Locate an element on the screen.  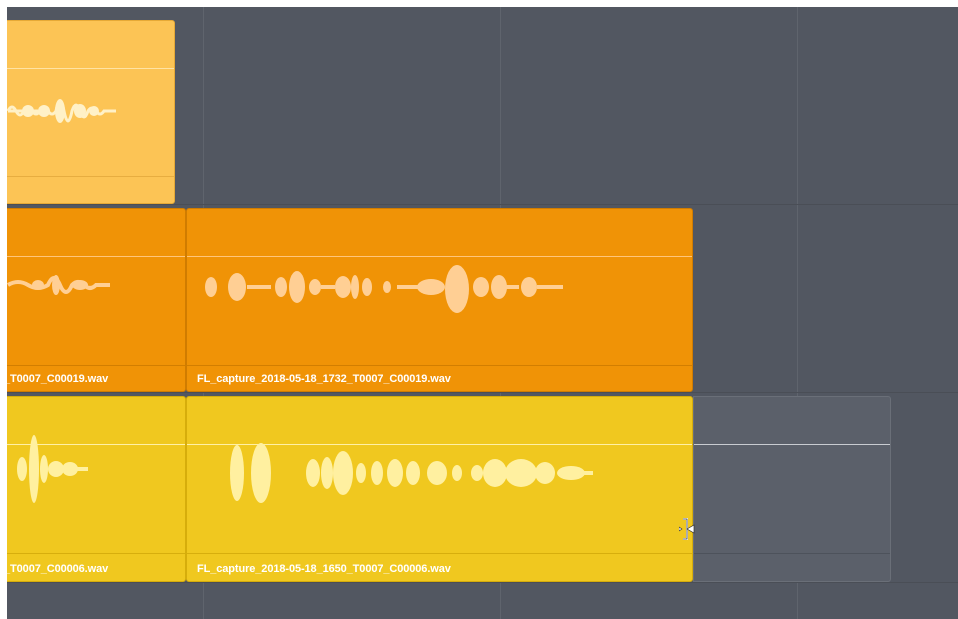
clip-name: 2_T0007_C00019.wav is located at coordinates (58, 379).